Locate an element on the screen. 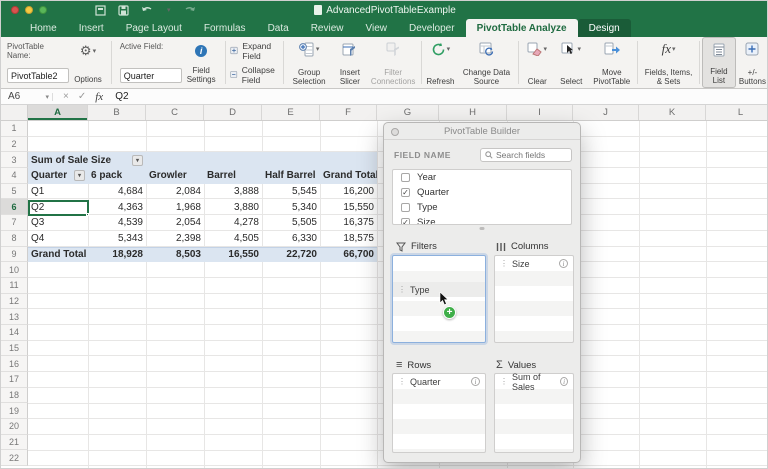  active-field-input is located at coordinates (150, 75).